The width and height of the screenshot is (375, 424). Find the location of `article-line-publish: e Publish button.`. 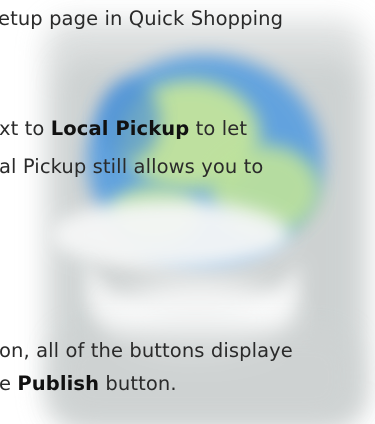

article-line-publish: e Publish button. is located at coordinates (88, 384).